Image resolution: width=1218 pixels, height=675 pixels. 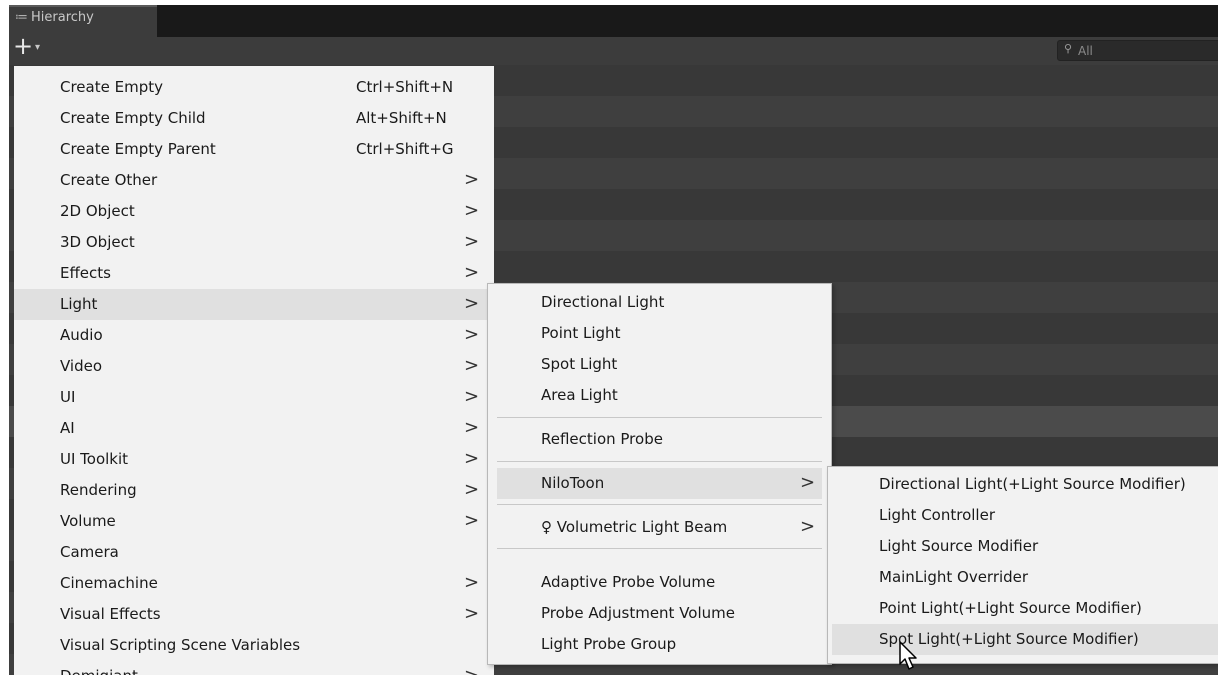 What do you see at coordinates (254, 149) in the screenshot?
I see `create-menu-item-create-empty-parent: Create Empty Parent Ctrl+Shift+G` at bounding box center [254, 149].